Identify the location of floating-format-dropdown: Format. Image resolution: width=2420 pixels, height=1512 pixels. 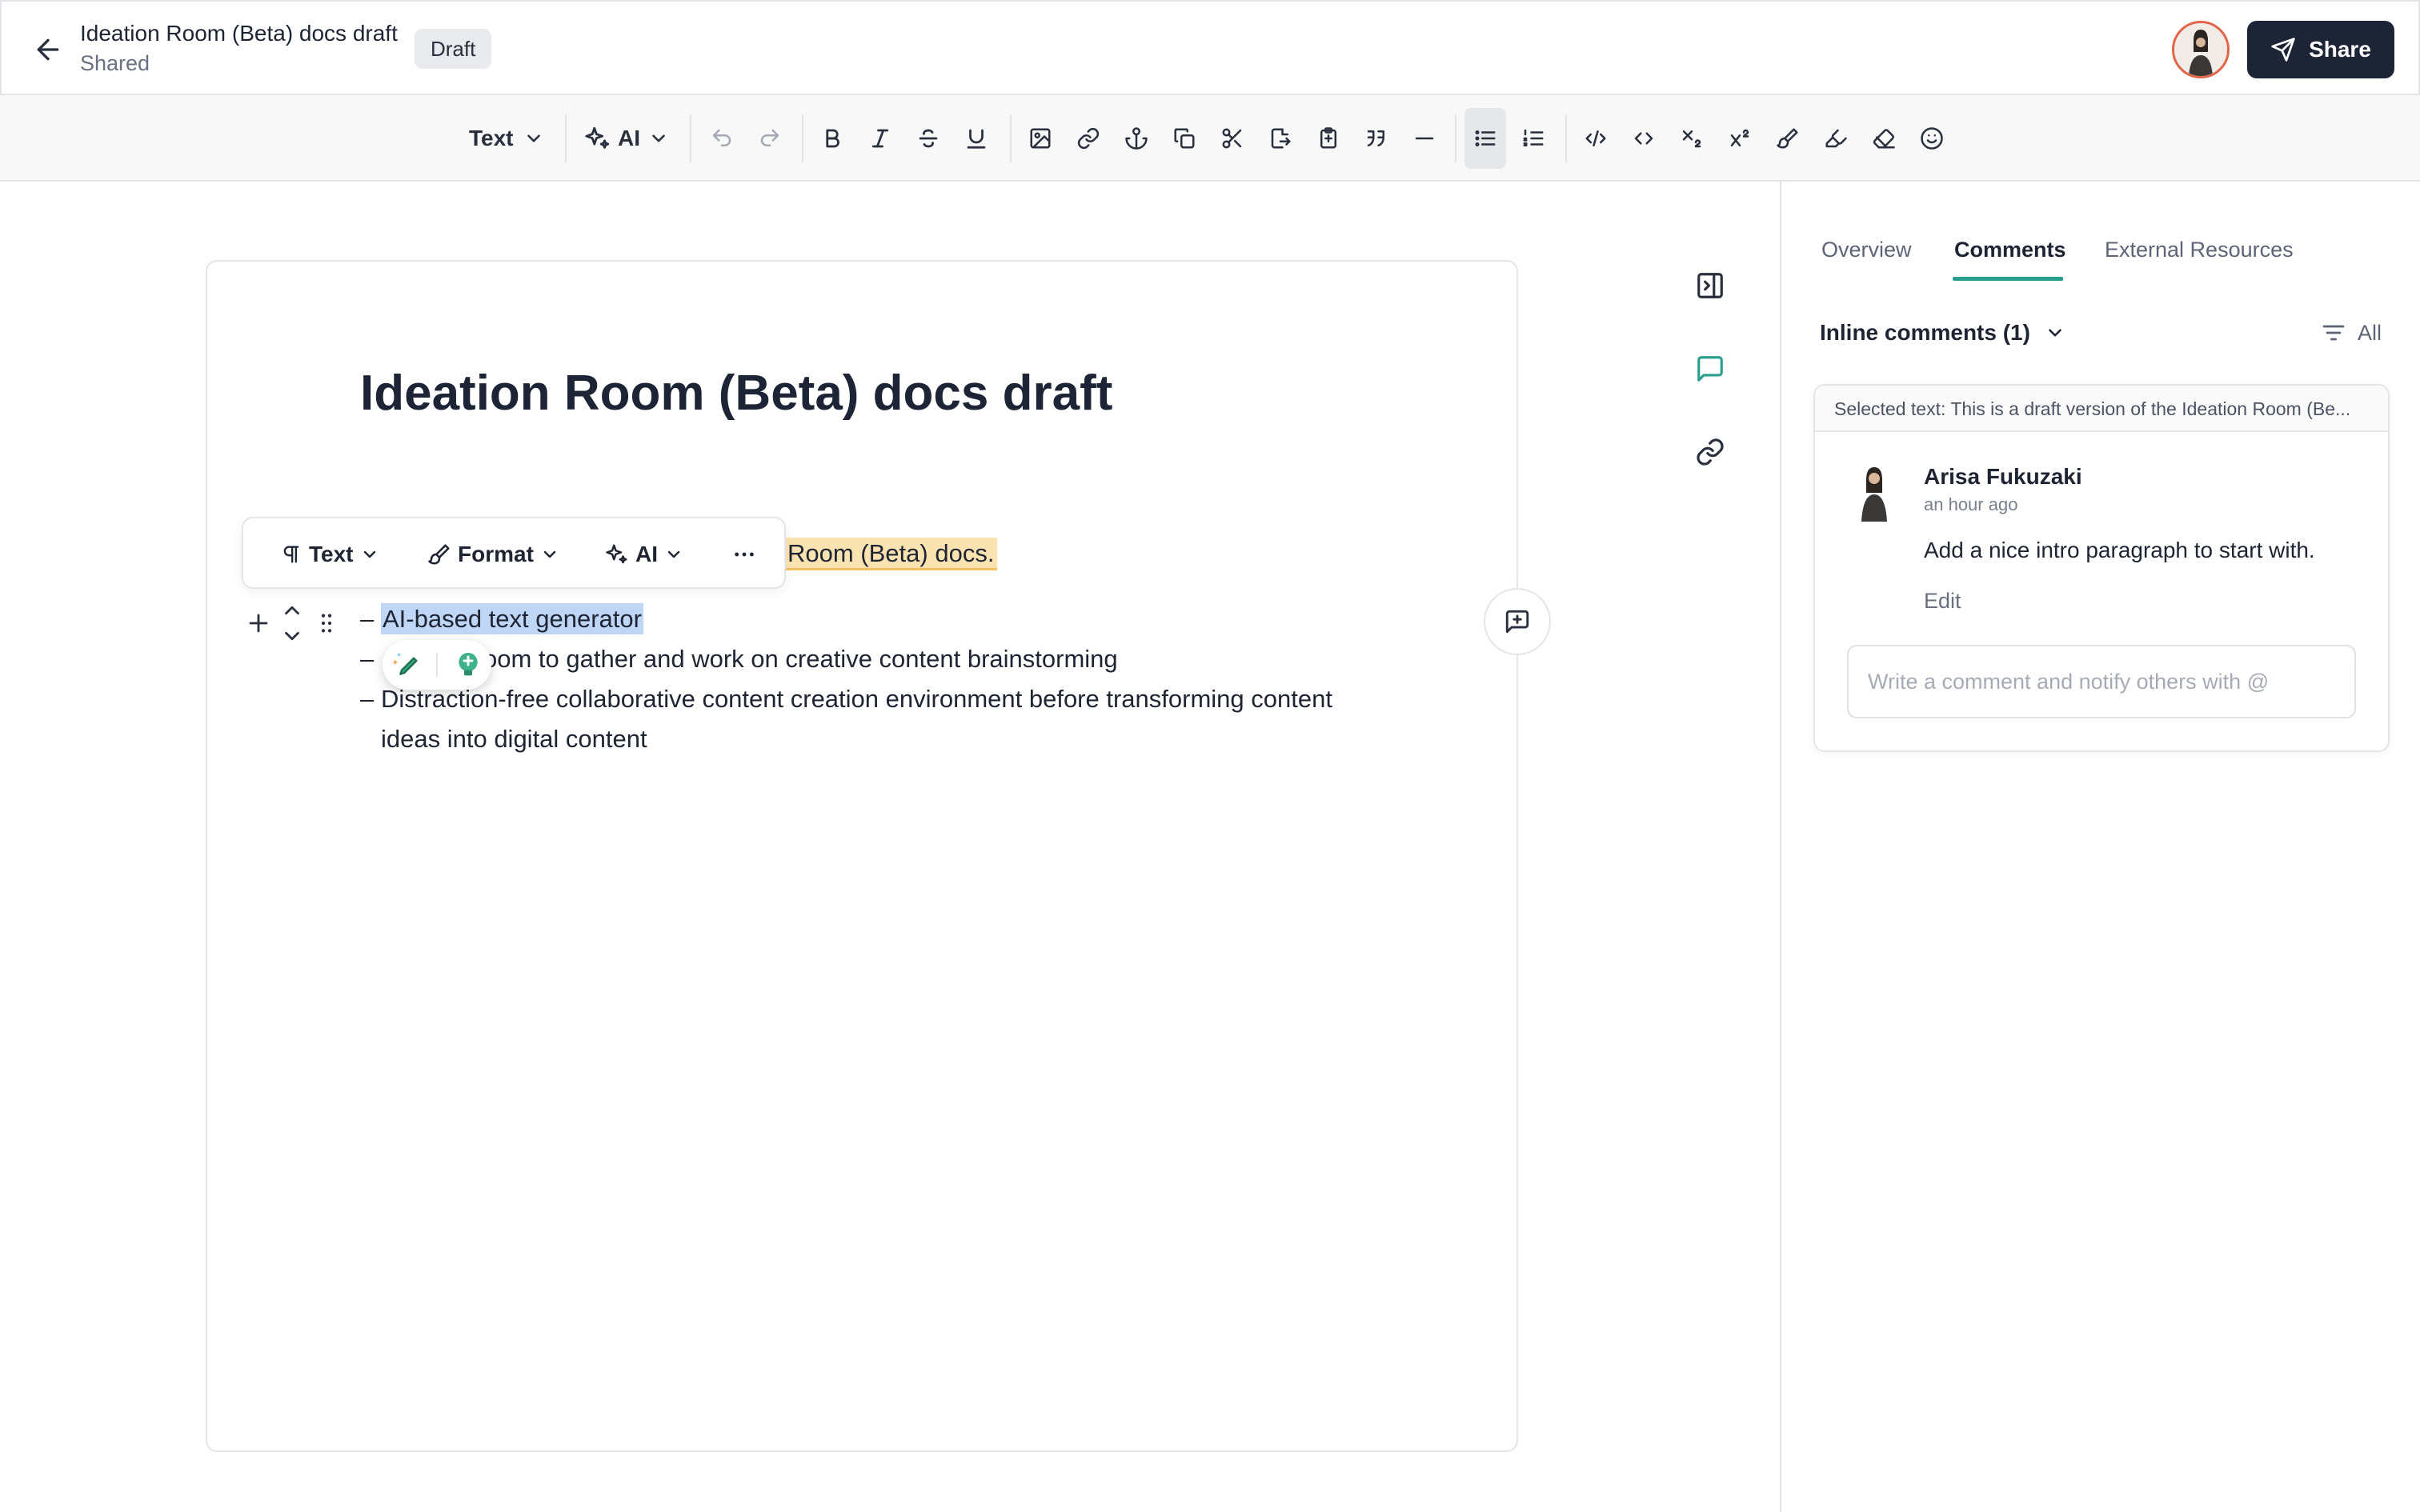
(493, 554).